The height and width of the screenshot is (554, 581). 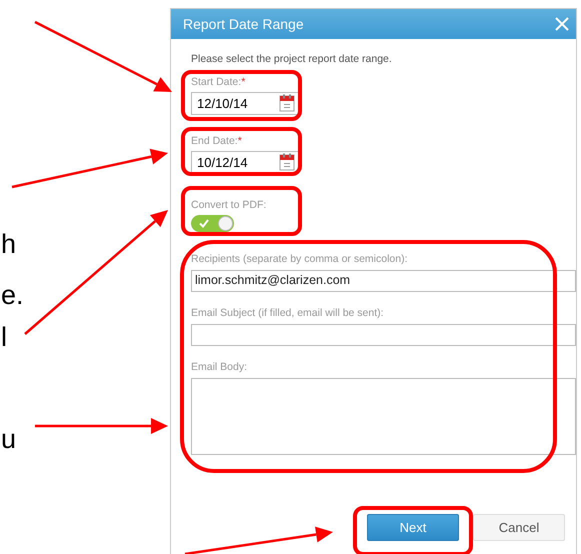 I want to click on field-label: Start Date:*, so click(x=218, y=81).